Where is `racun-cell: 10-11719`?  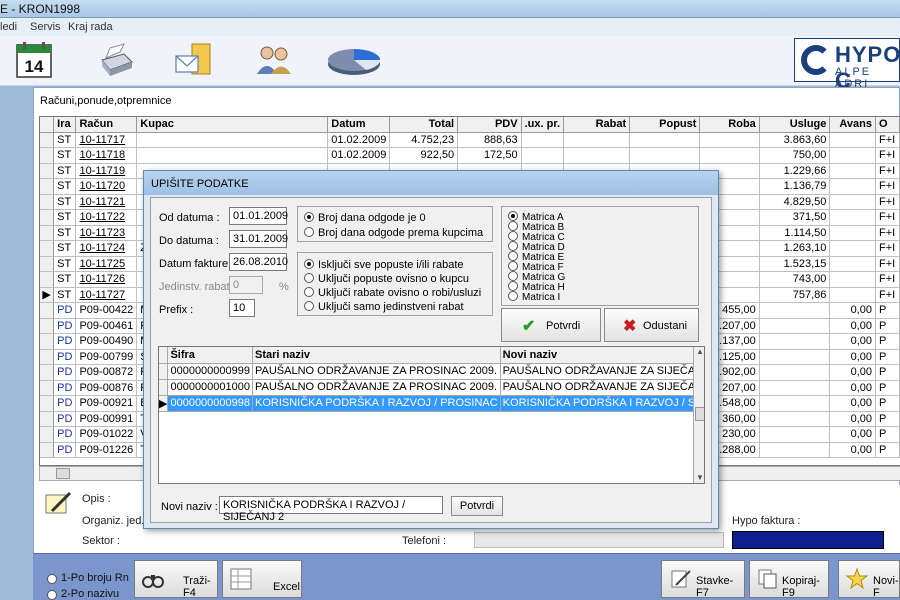
racun-cell: 10-11719 is located at coordinates (106, 171).